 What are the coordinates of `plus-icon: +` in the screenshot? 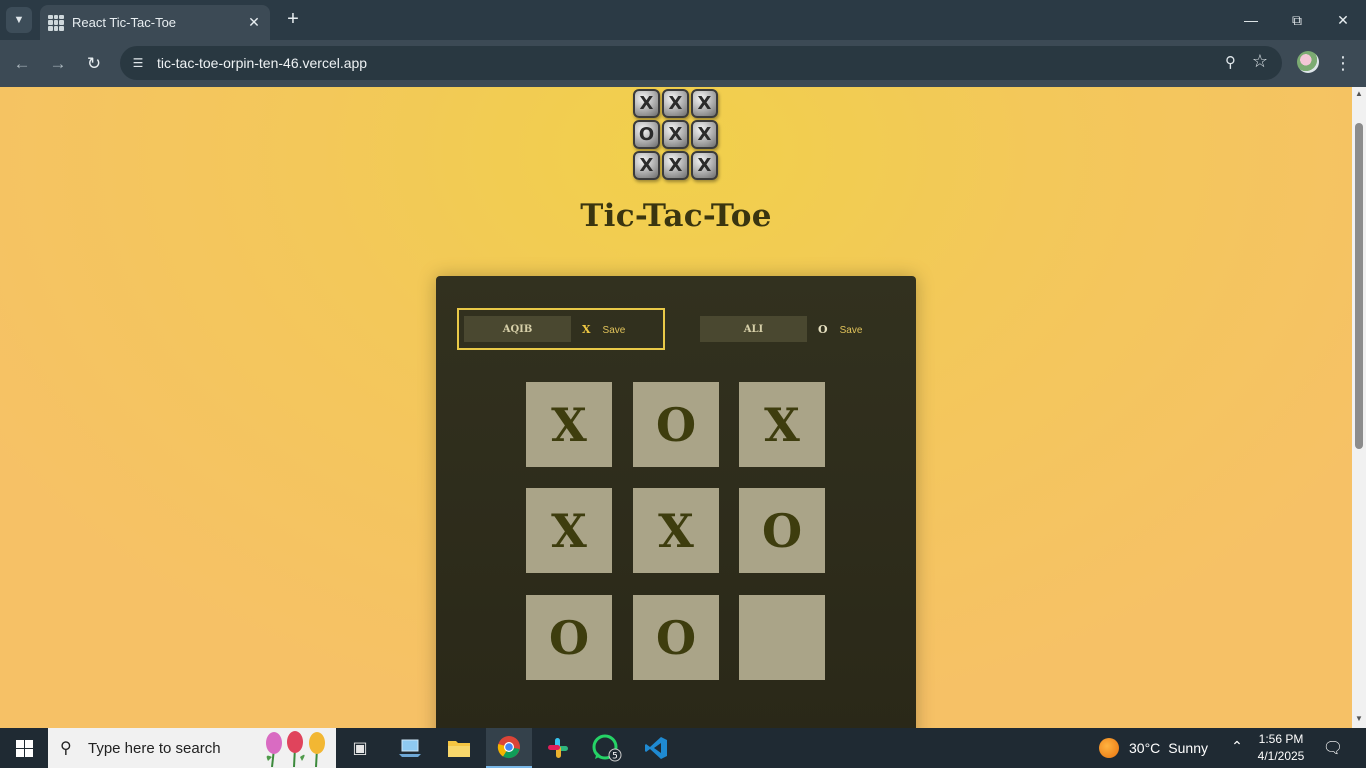 It's located at (293, 19).